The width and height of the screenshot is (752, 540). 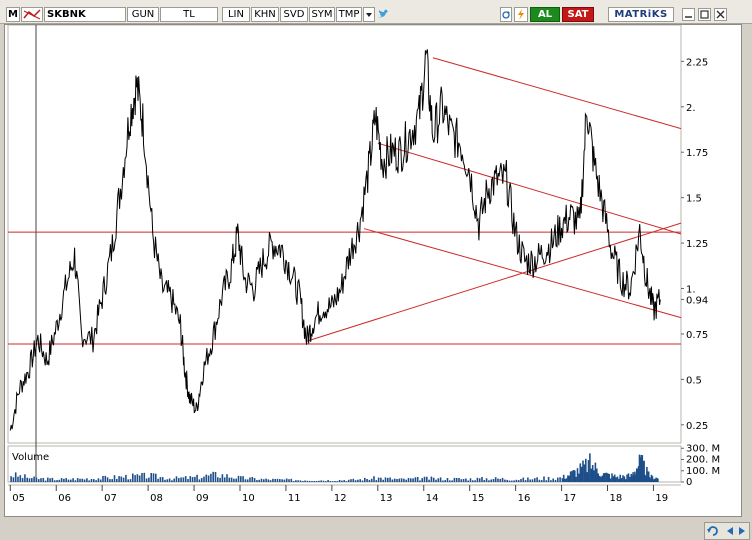 I want to click on svd-button: SVD, so click(x=294, y=14).